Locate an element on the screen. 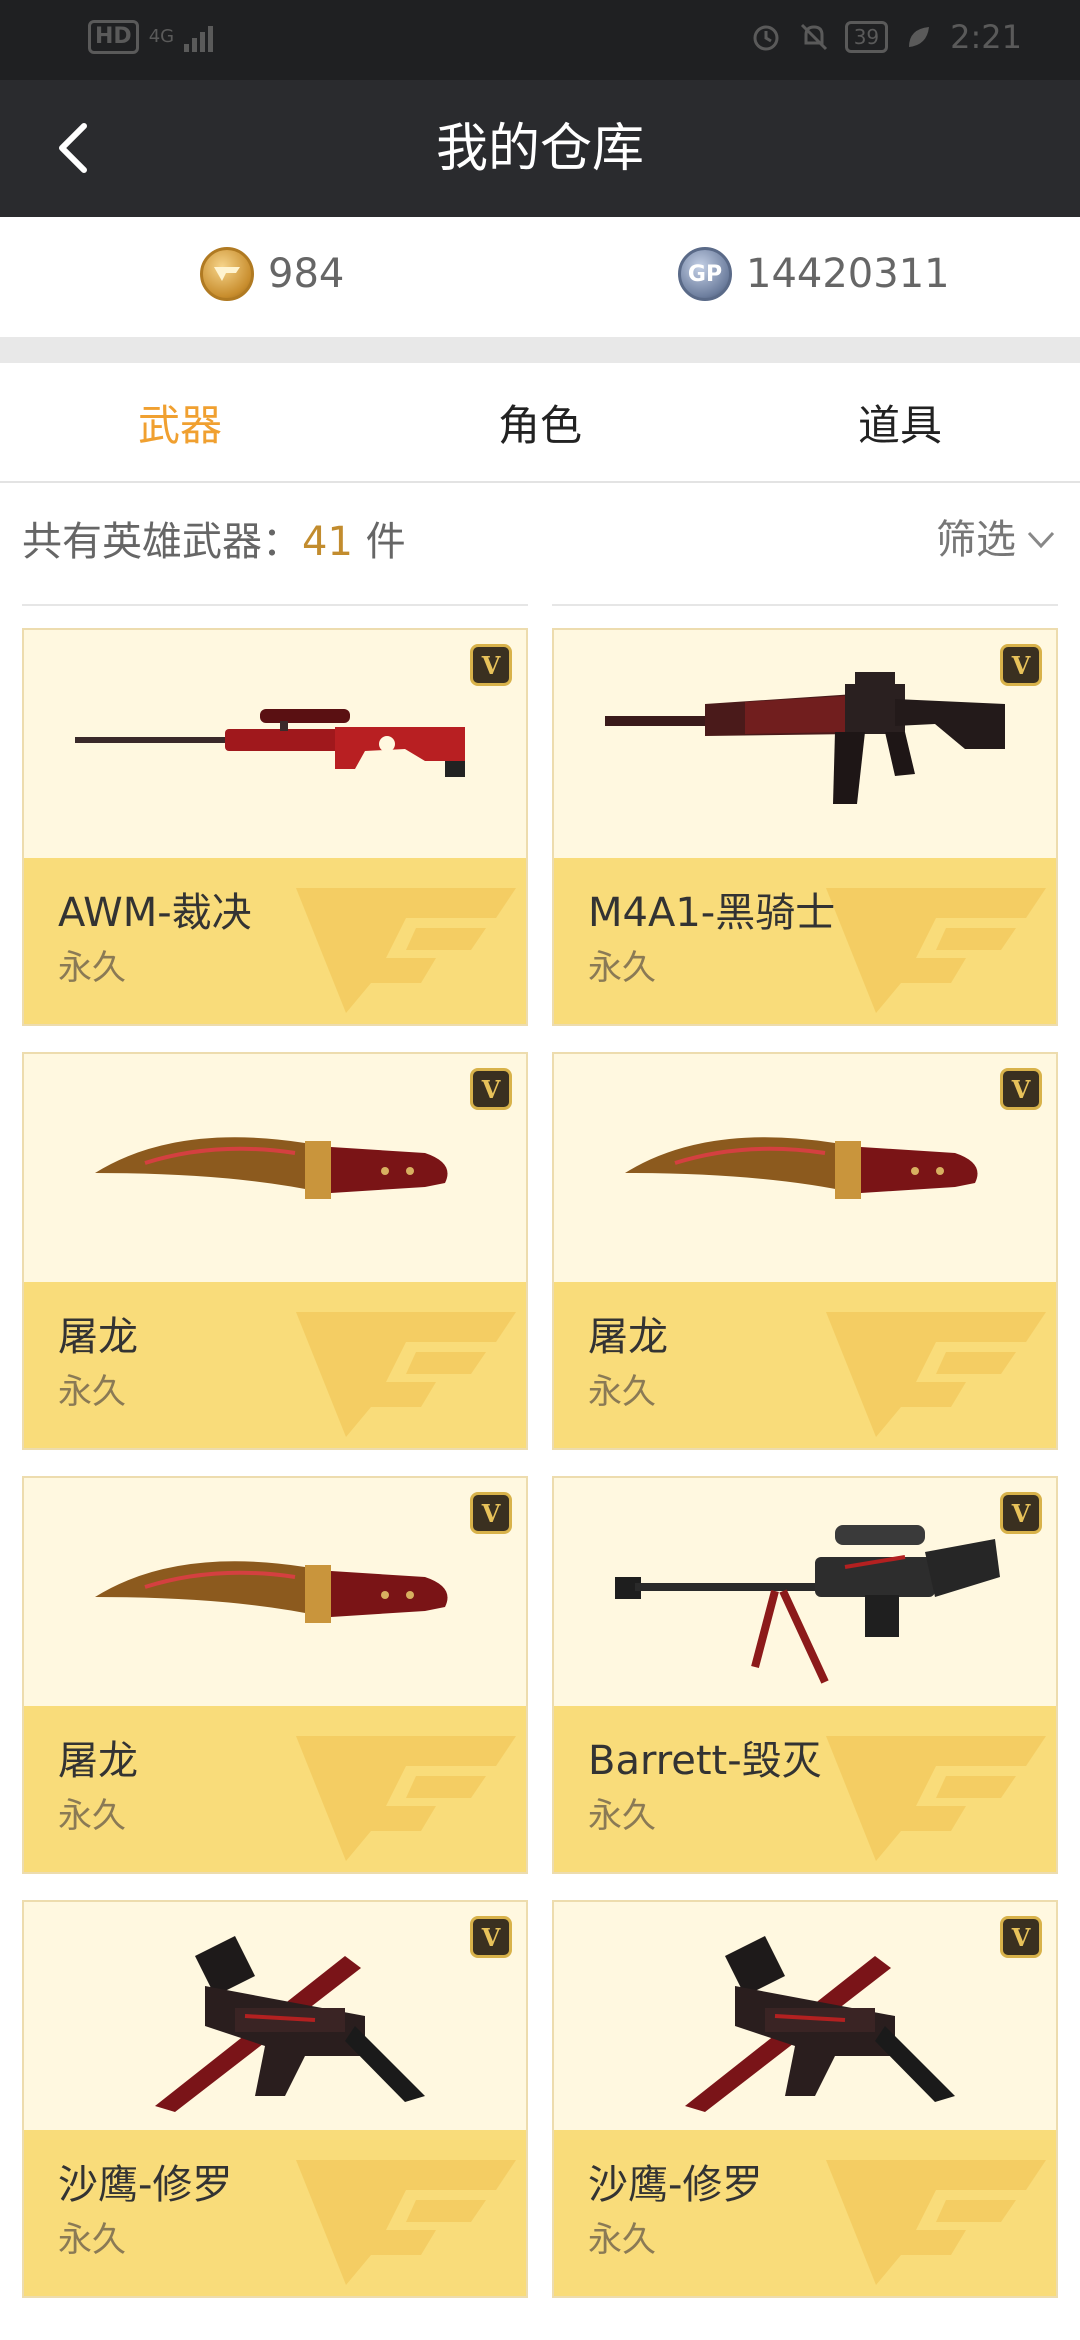  weapon-name: Barrett-毁灭 is located at coordinates (705, 1761).